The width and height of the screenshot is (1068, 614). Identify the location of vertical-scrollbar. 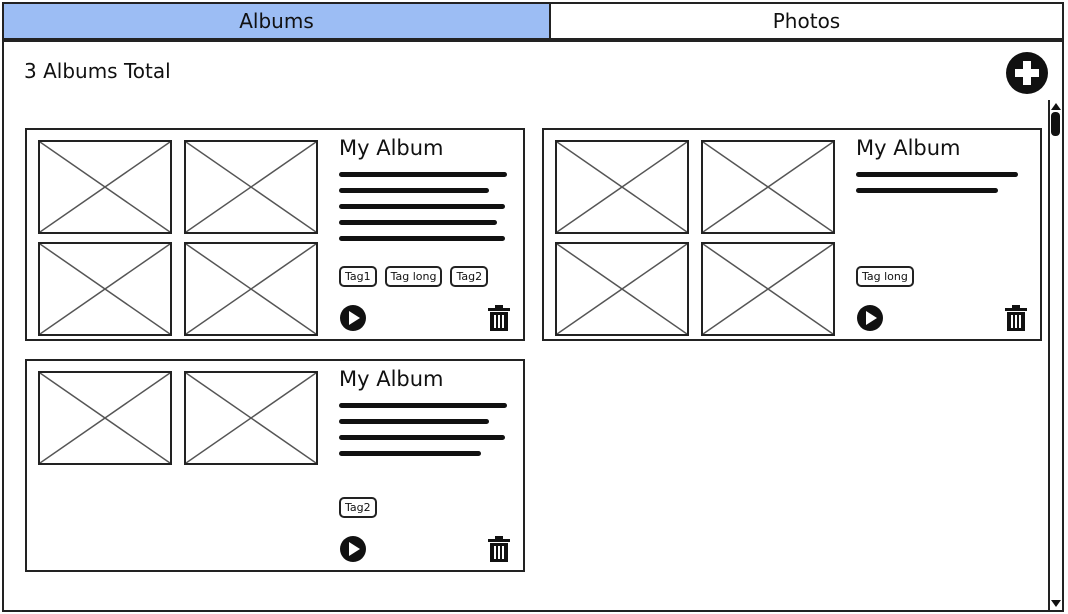
(1055, 355).